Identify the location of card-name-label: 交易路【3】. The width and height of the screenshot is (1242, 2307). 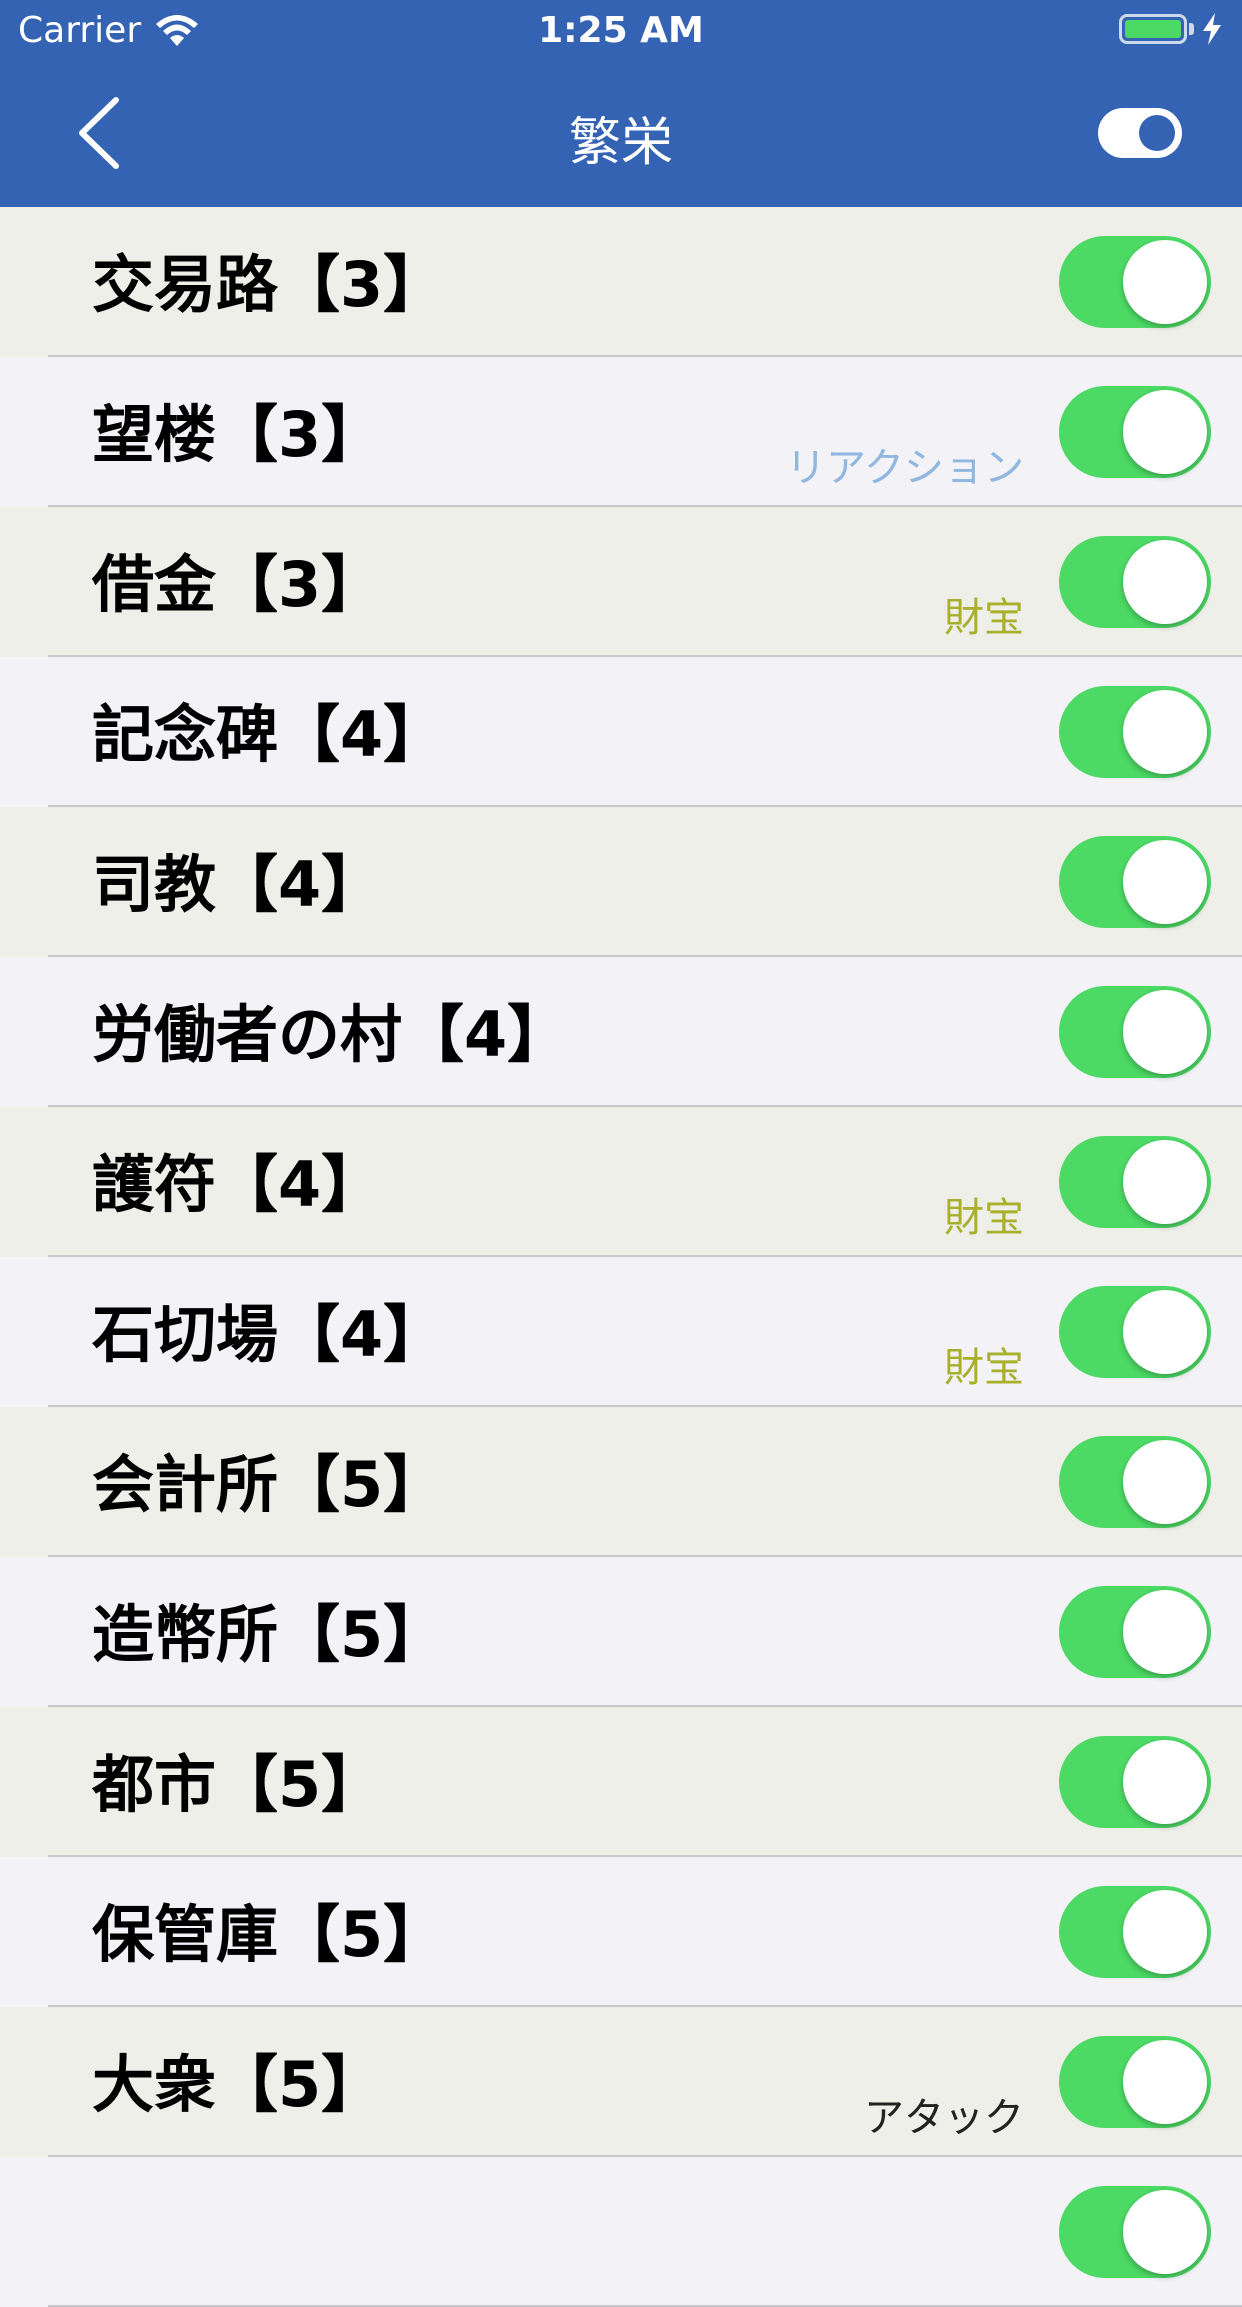
(269, 284).